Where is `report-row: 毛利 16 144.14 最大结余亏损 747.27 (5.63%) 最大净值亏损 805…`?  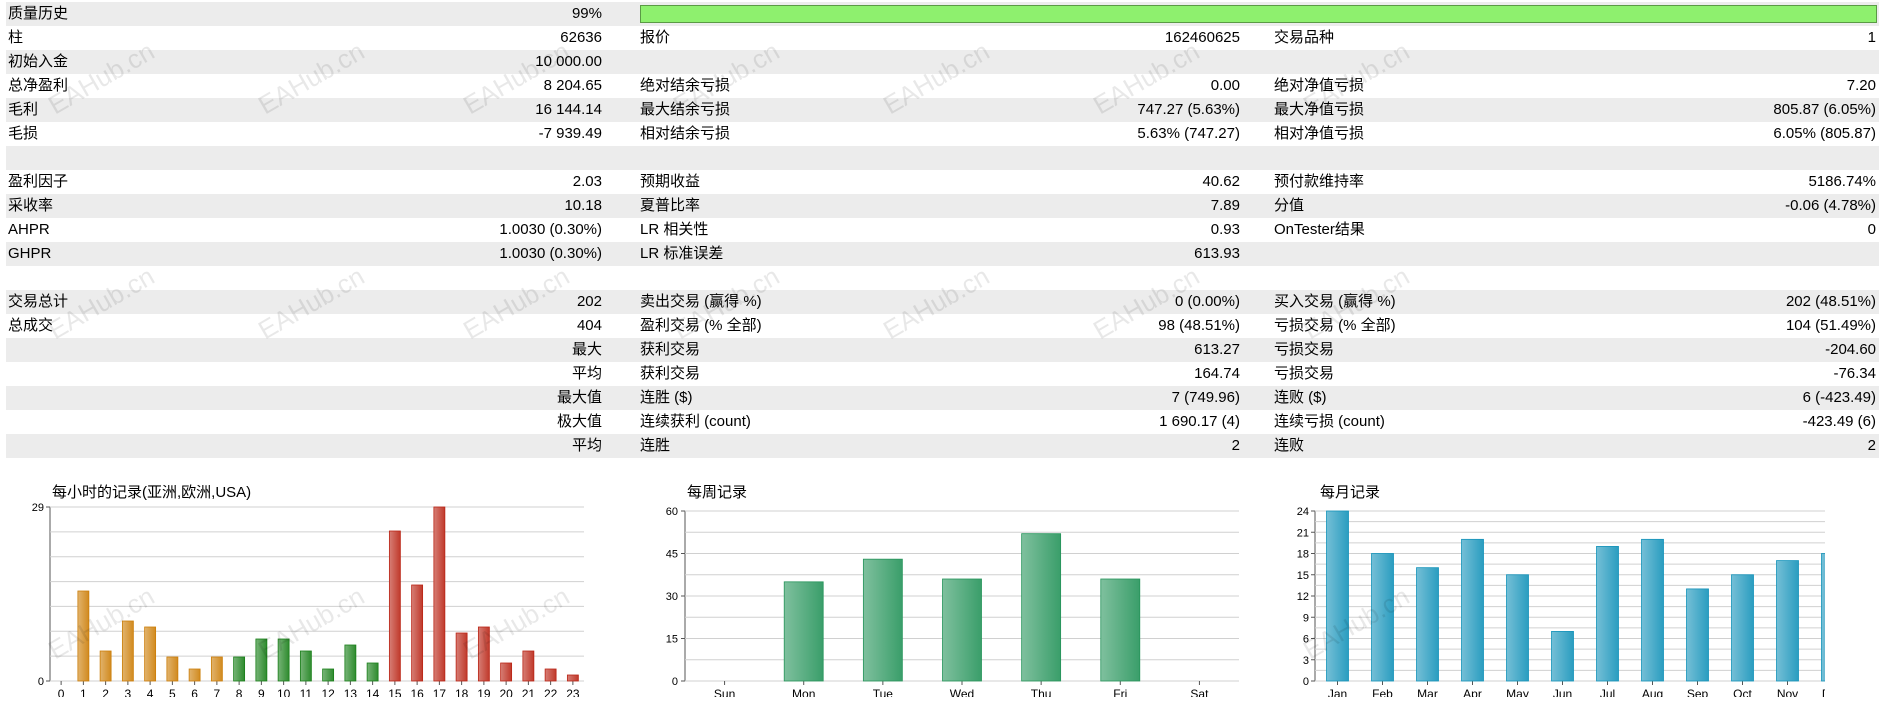 report-row: 毛利 16 144.14 最大结余亏损 747.27 (5.63%) 最大净值亏损 805… is located at coordinates (942, 110).